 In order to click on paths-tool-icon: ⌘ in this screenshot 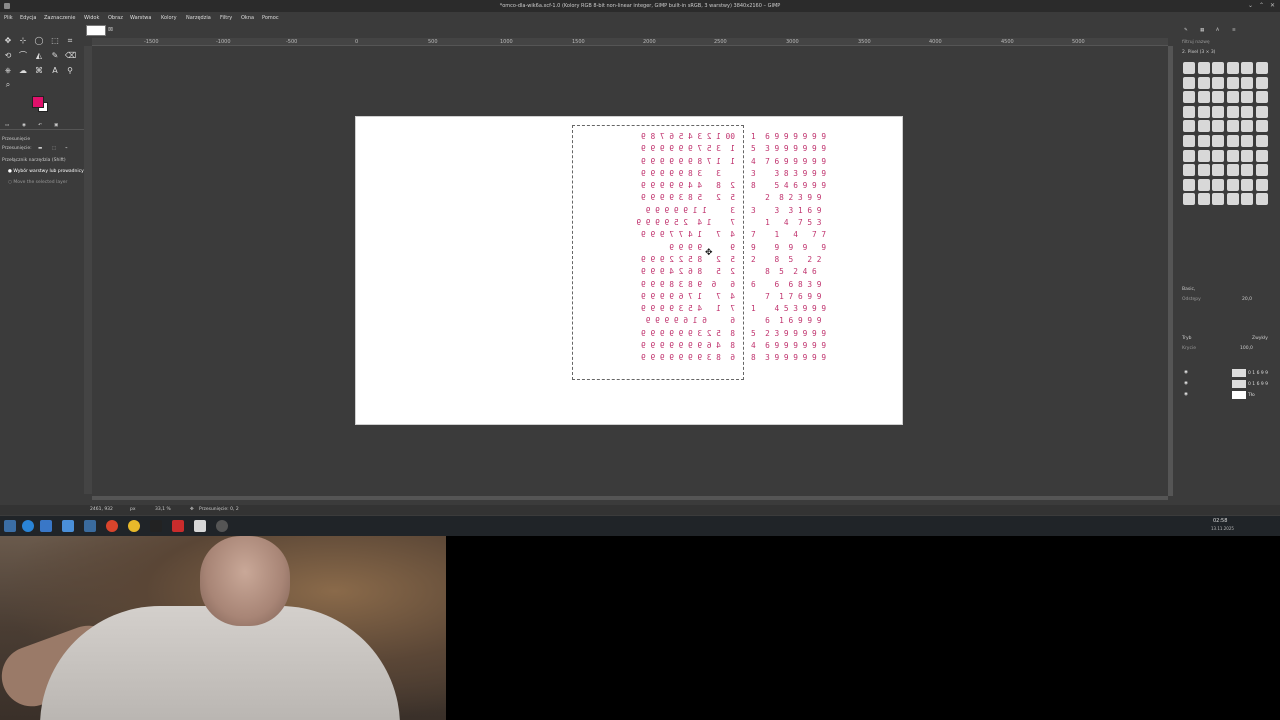, I will do `click(39, 71)`.